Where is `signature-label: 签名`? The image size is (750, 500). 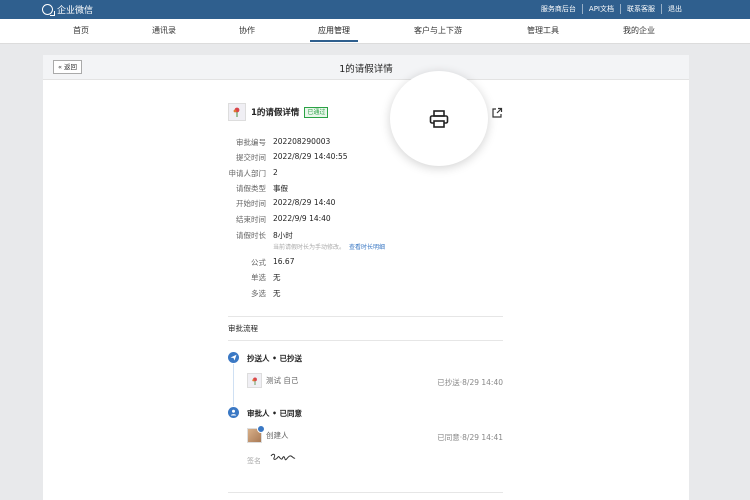 signature-label: 签名 is located at coordinates (254, 461).